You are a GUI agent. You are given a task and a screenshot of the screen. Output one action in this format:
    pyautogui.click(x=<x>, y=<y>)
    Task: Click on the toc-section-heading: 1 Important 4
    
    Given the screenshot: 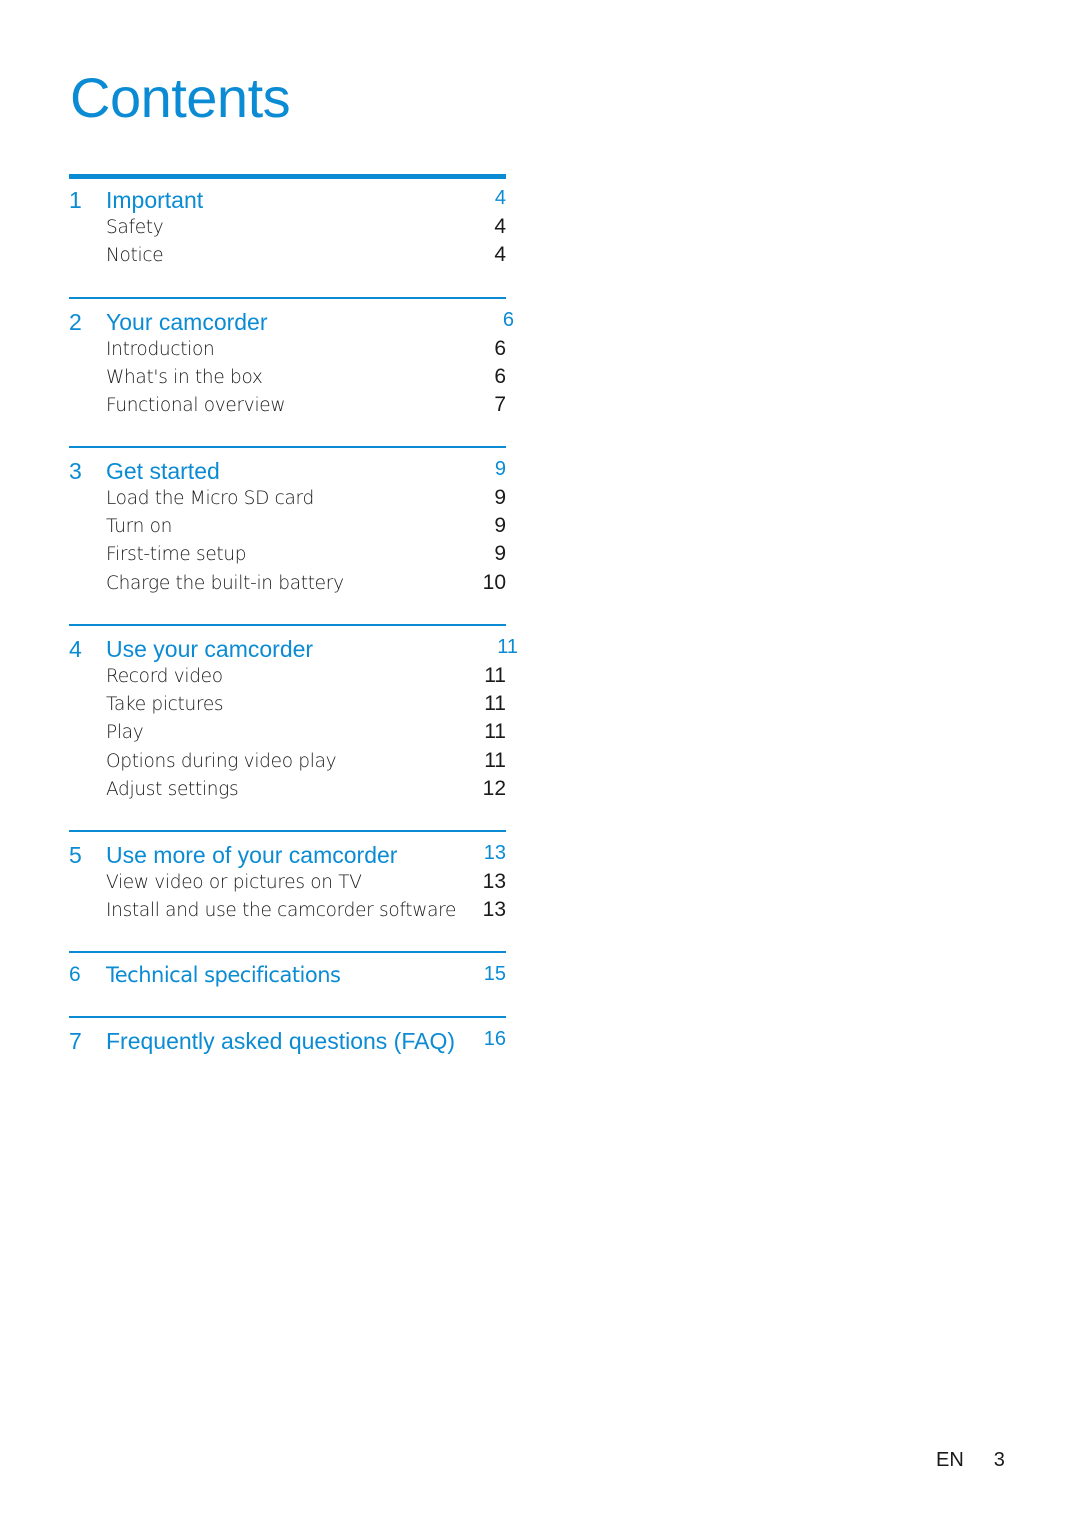 What is the action you would take?
    pyautogui.click(x=287, y=202)
    